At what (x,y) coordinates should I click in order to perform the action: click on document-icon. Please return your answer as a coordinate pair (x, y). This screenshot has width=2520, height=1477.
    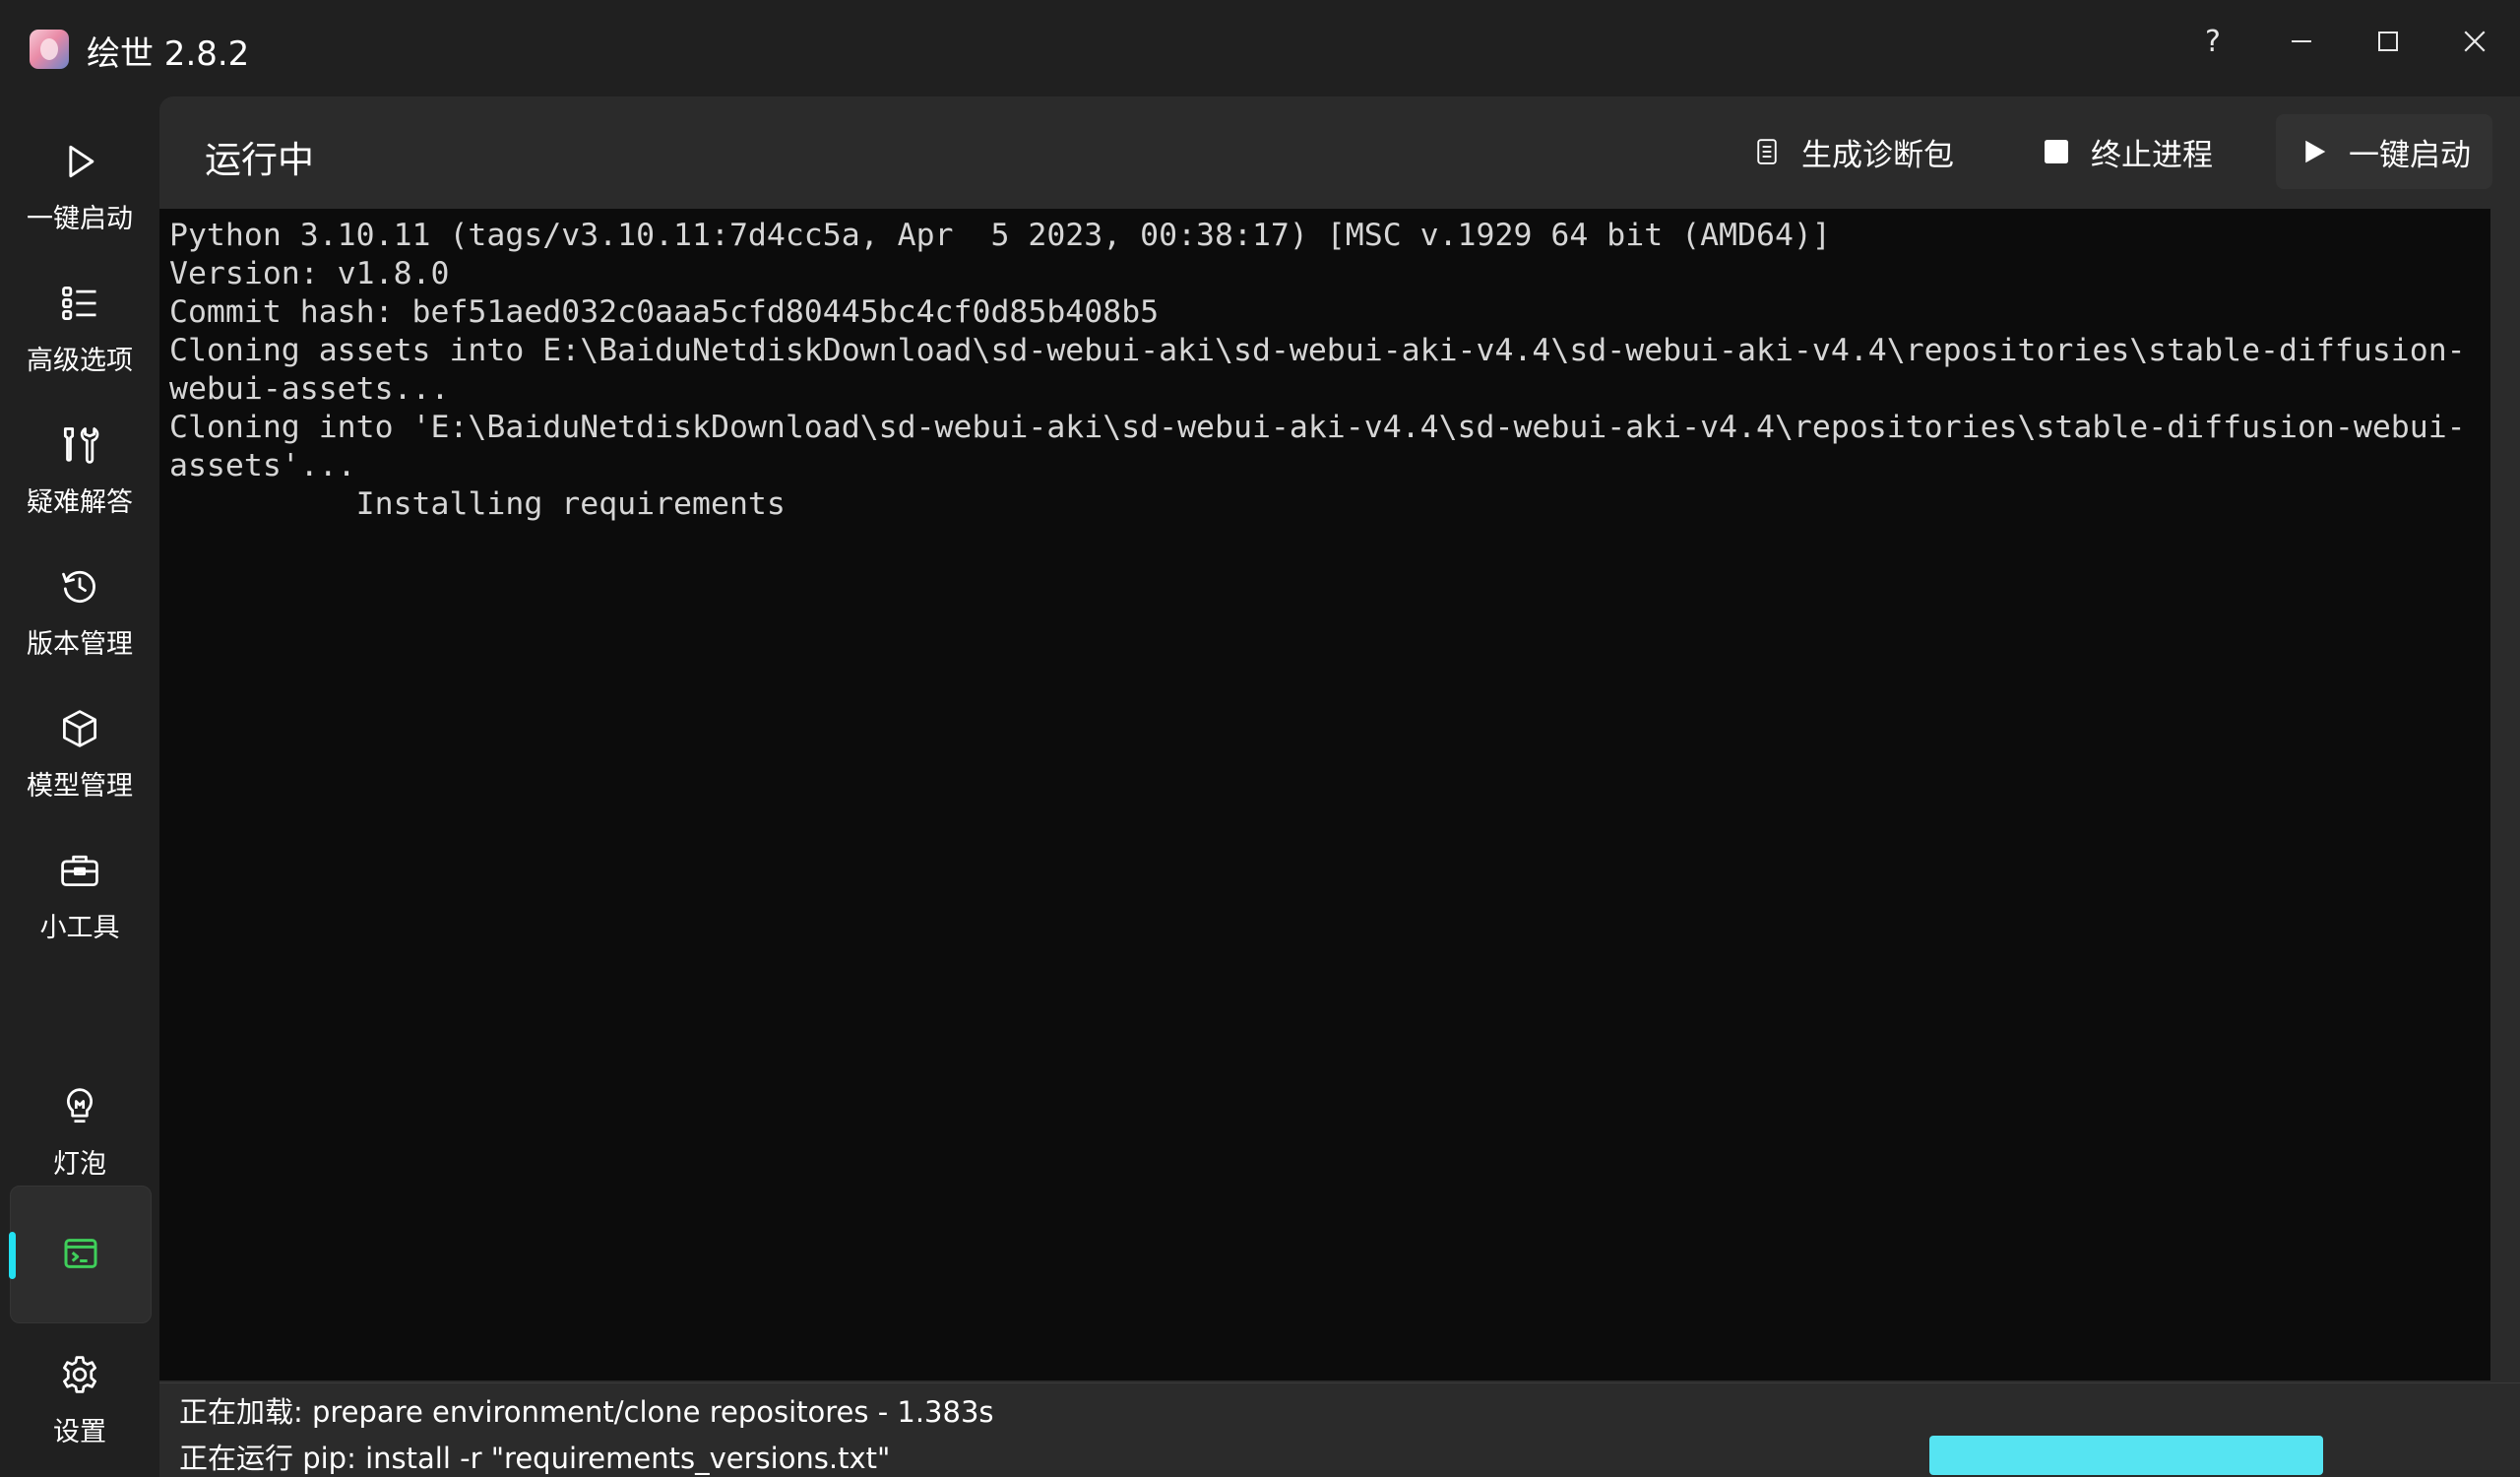
    Looking at the image, I should click on (1767, 152).